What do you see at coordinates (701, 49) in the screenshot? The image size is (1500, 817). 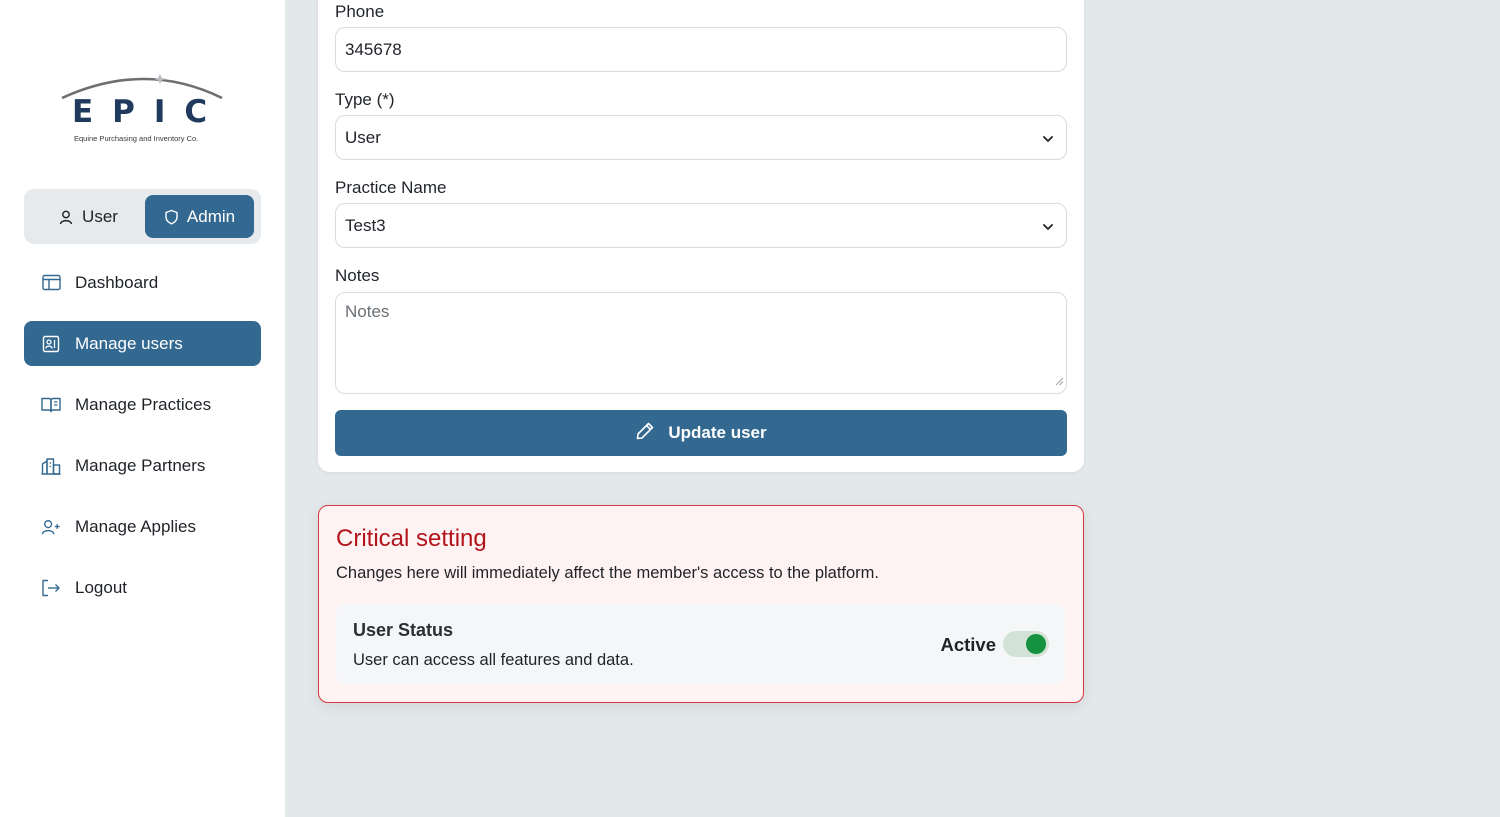 I see `phone-field: 345678` at bounding box center [701, 49].